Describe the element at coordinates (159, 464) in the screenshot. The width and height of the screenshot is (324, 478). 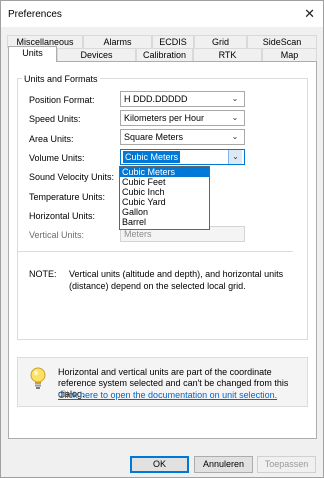
I see `ok-button: OK` at that location.